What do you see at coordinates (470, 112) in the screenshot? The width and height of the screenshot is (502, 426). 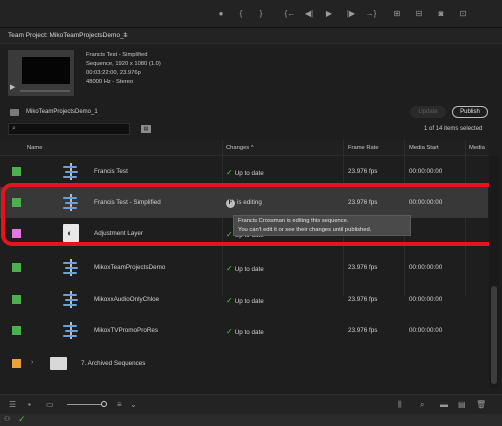 I see `publish-button: Publish` at bounding box center [470, 112].